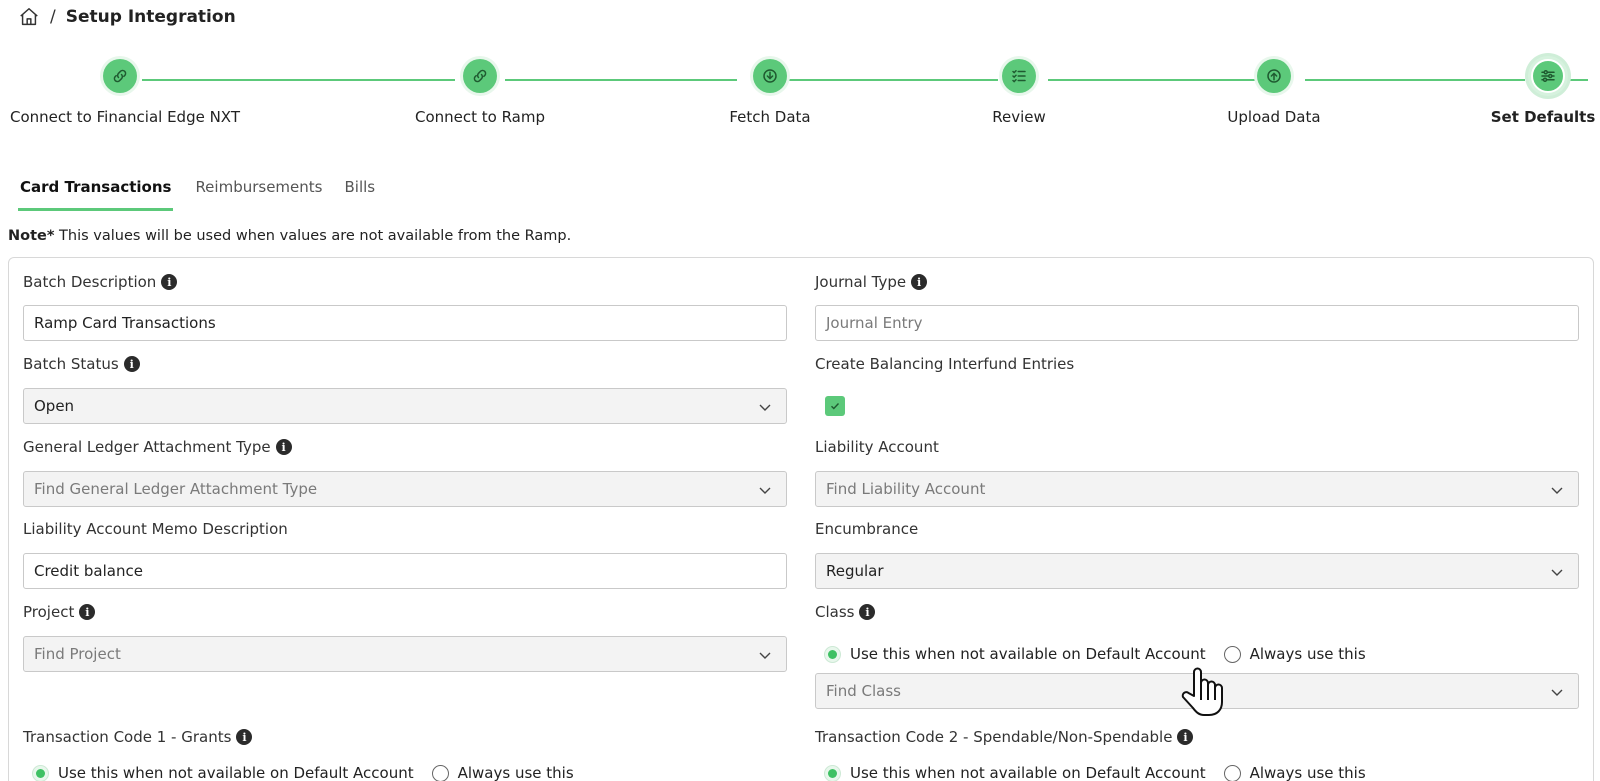 This screenshot has height=781, width=1600. Describe the element at coordinates (835, 612) in the screenshot. I see `label-text: Class` at that location.